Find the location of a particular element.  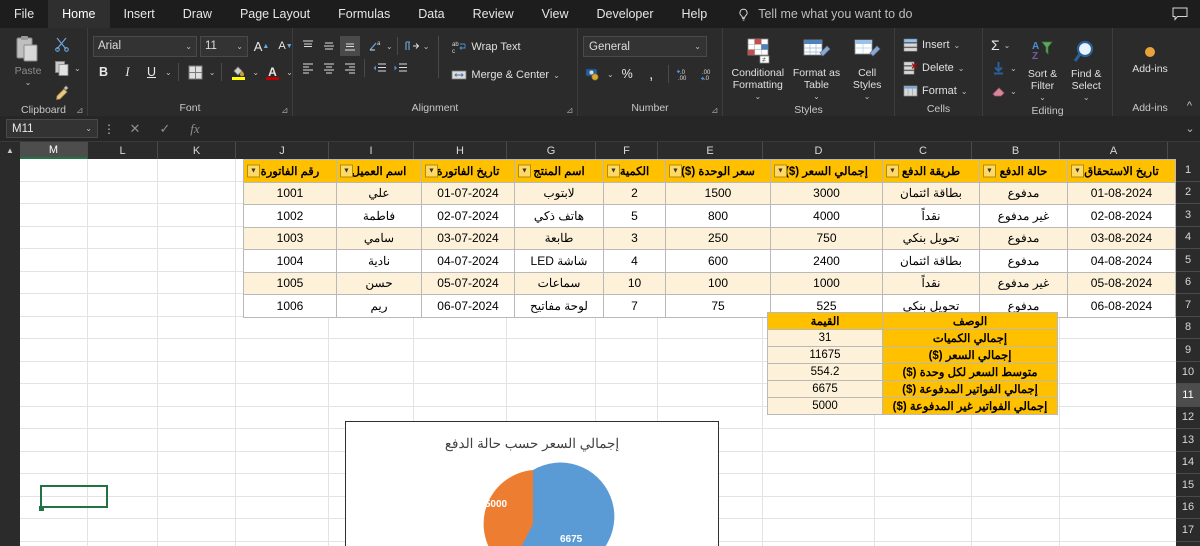

bold-button: B is located at coordinates (103, 72).